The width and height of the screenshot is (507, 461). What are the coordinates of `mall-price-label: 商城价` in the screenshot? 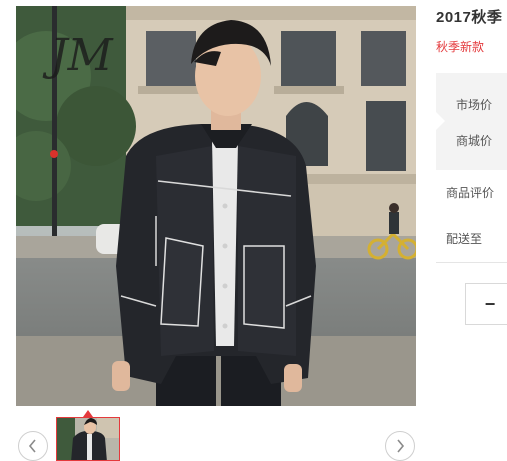 It's located at (474, 141).